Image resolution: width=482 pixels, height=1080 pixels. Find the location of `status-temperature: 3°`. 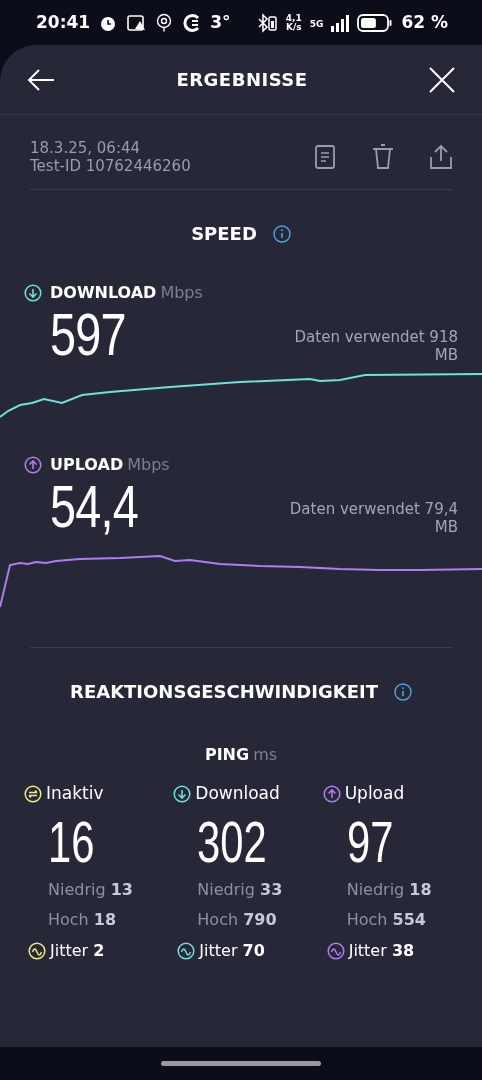

status-temperature: 3° is located at coordinates (220, 22).